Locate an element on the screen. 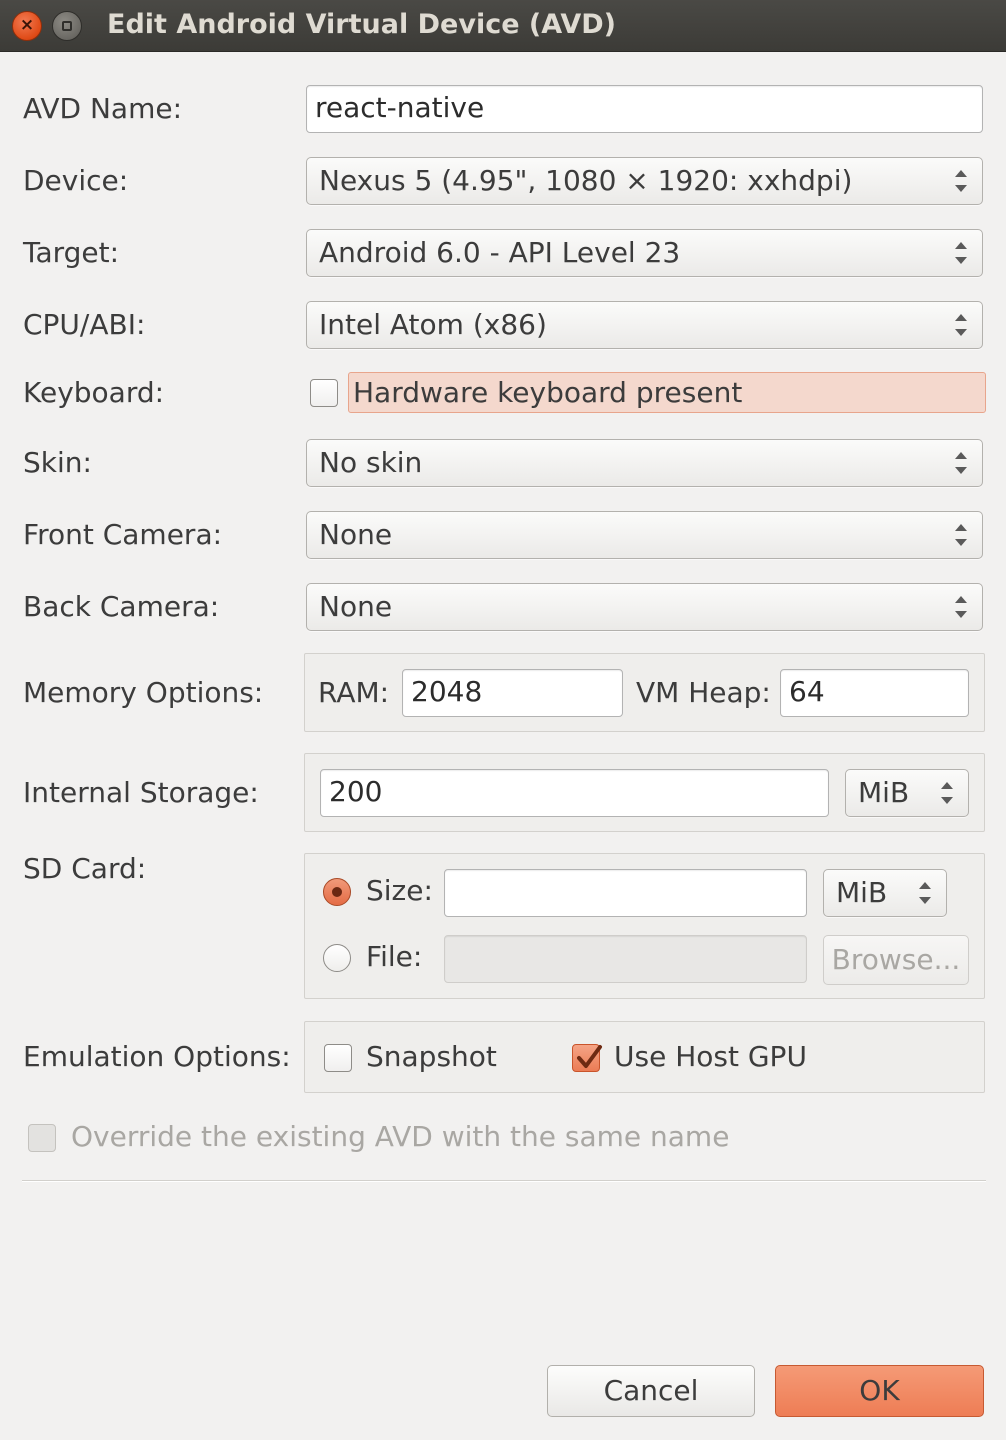  ram-input: 2048 is located at coordinates (512, 693).